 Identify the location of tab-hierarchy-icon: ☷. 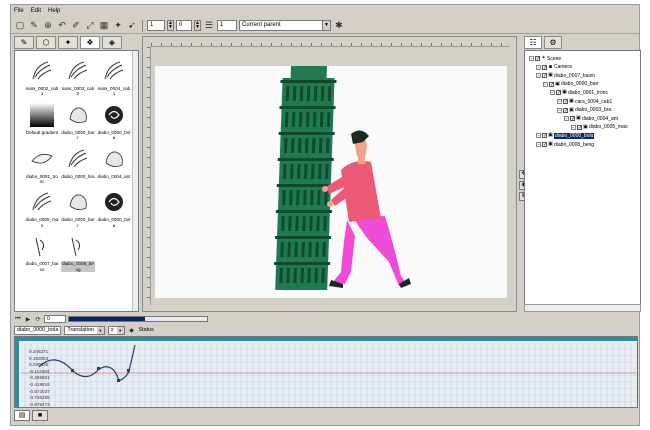
(533, 42).